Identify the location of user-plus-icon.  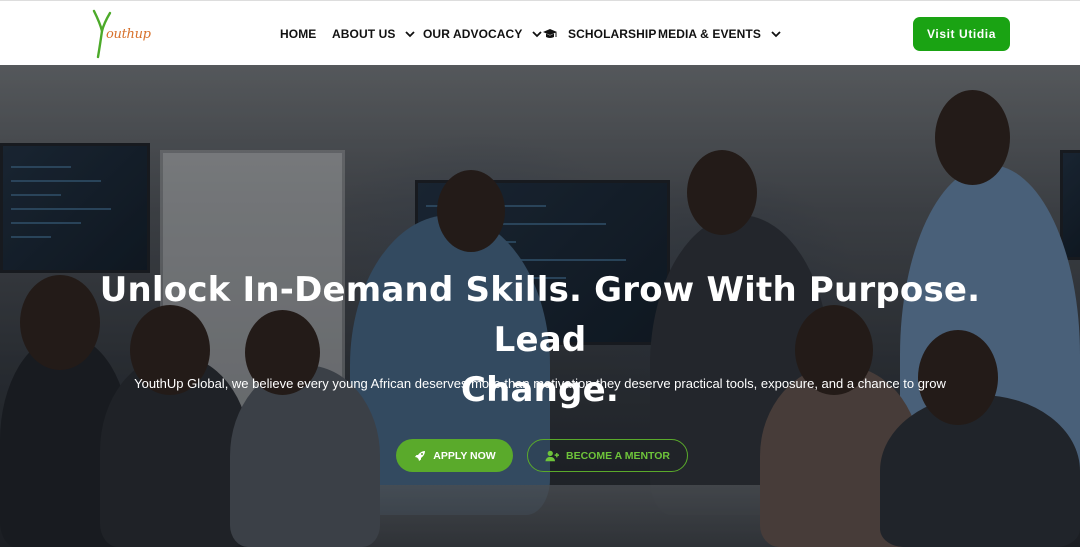
(552, 455).